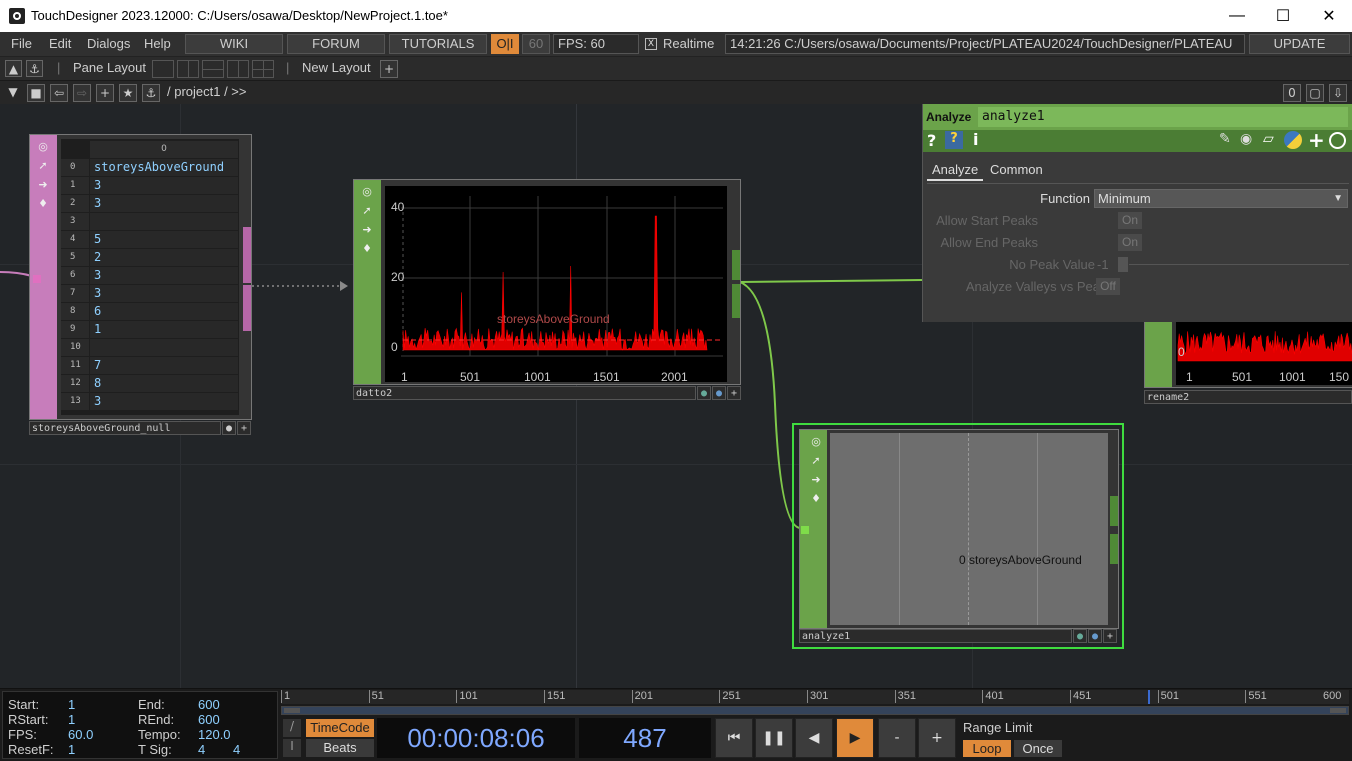 Image resolution: width=1352 pixels, height=761 pixels. I want to click on menu-edit: Edit, so click(60, 43).